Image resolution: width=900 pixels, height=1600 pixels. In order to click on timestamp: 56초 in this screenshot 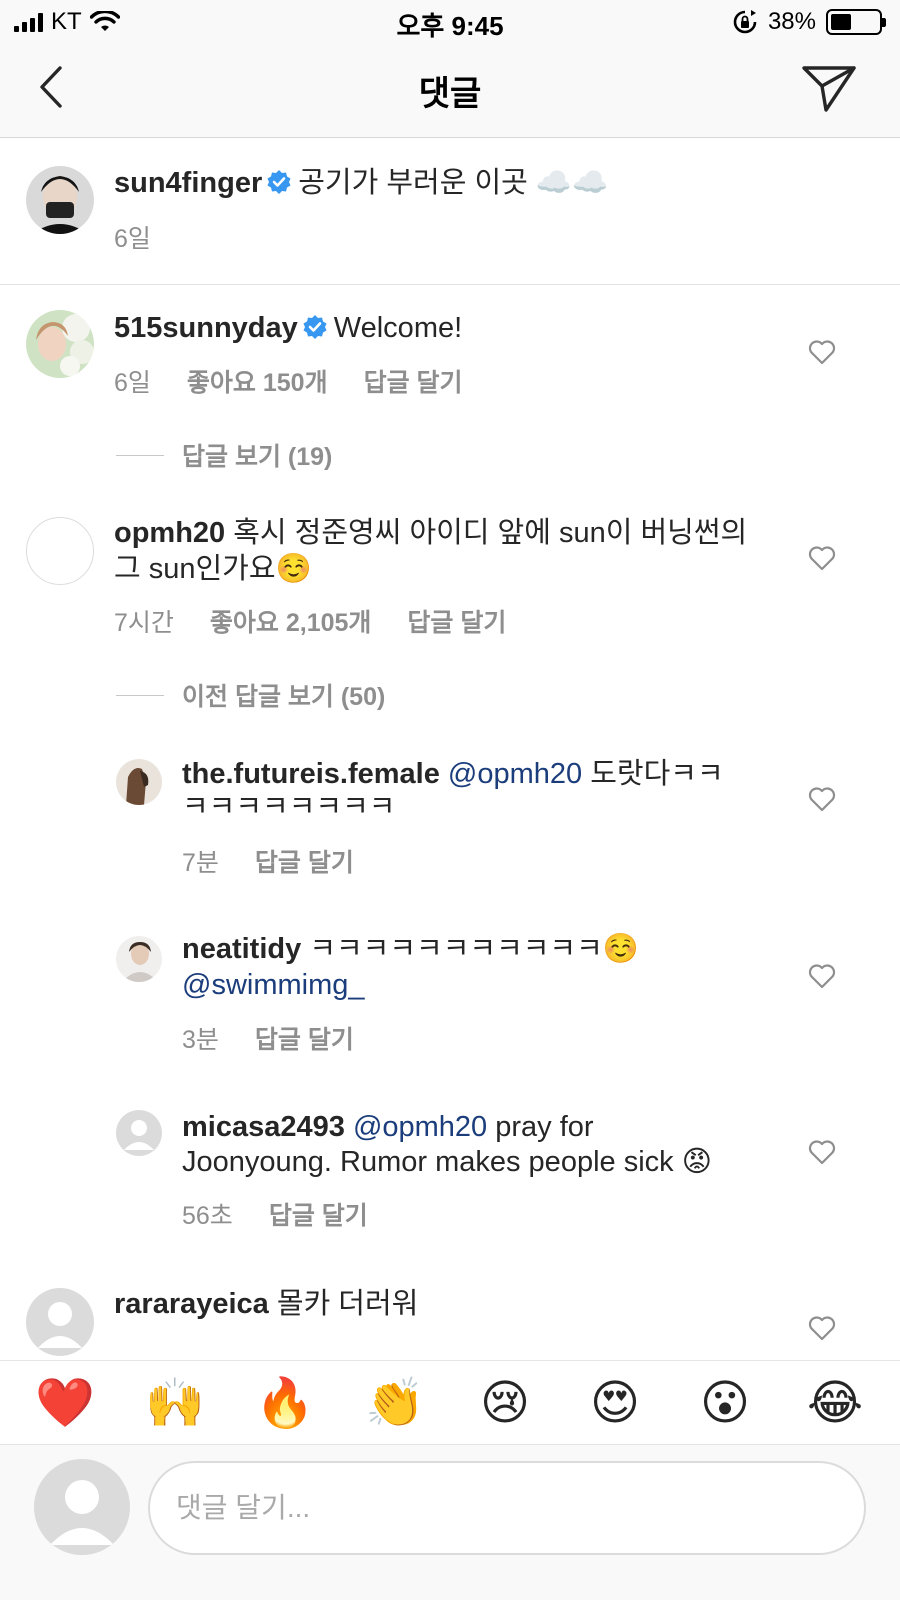, I will do `click(207, 1216)`.